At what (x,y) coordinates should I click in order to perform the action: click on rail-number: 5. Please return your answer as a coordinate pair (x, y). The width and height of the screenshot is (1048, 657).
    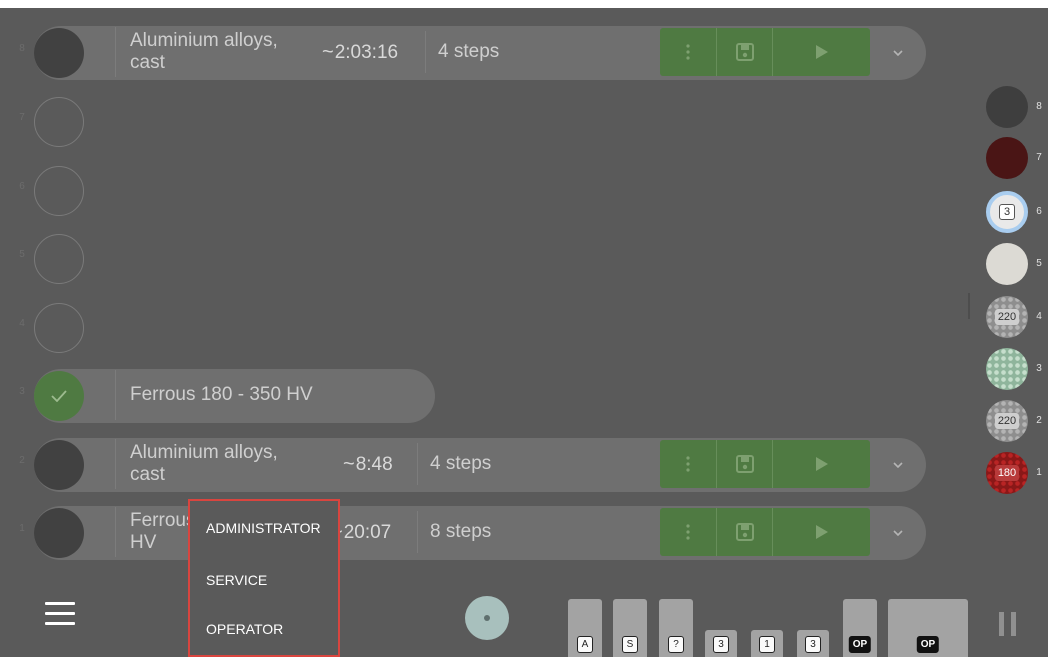
    Looking at the image, I should click on (1039, 263).